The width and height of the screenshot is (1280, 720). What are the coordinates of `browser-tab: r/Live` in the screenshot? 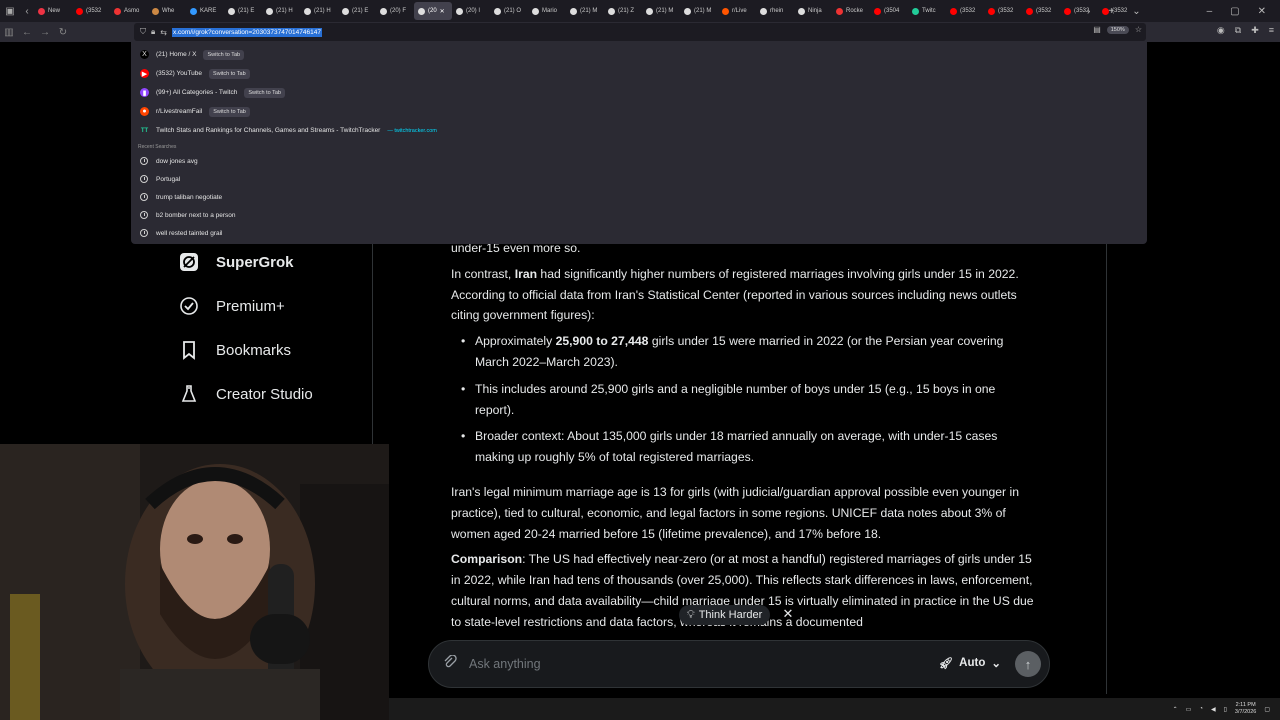 It's located at (737, 11).